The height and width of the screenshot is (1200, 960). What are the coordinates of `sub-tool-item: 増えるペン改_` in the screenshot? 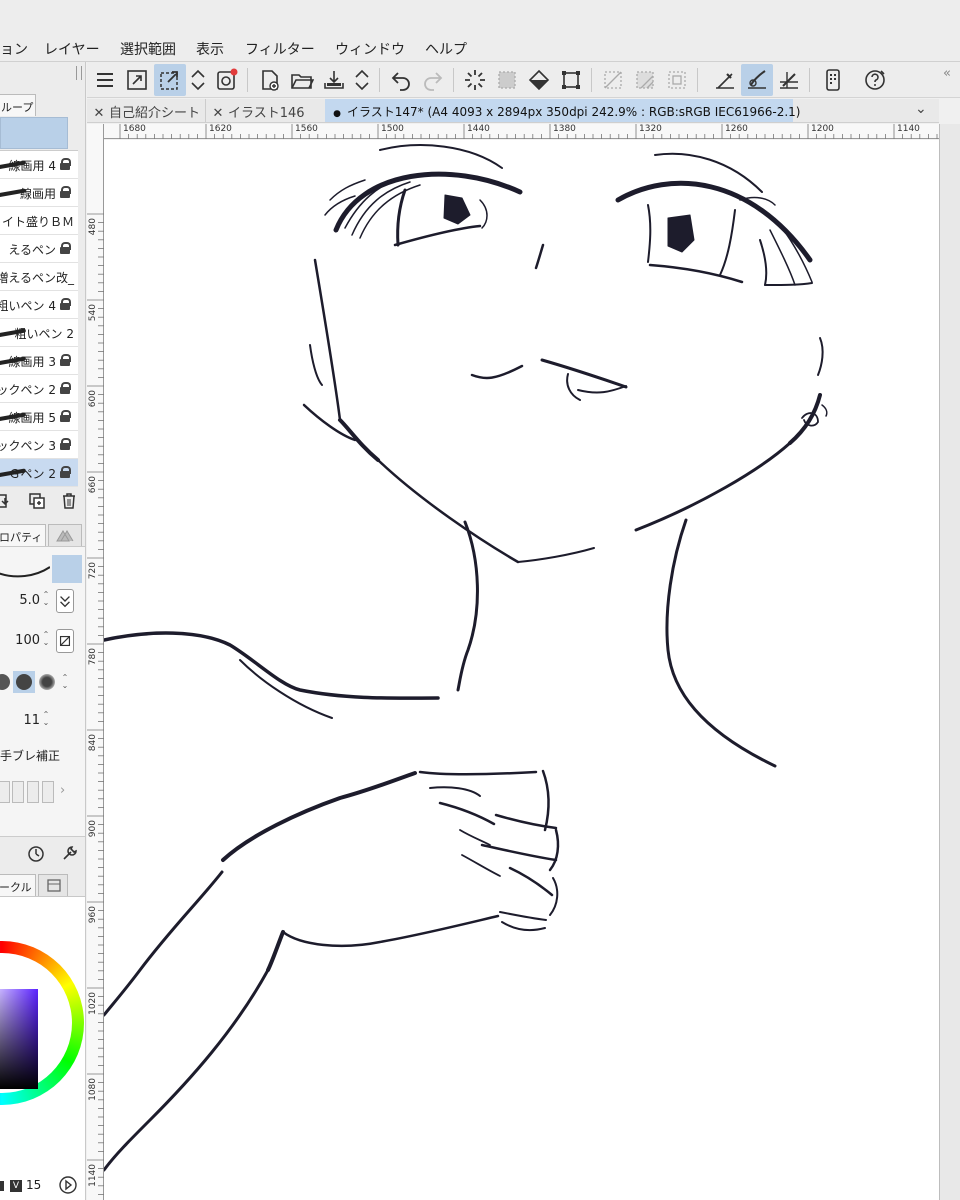 It's located at (39, 277).